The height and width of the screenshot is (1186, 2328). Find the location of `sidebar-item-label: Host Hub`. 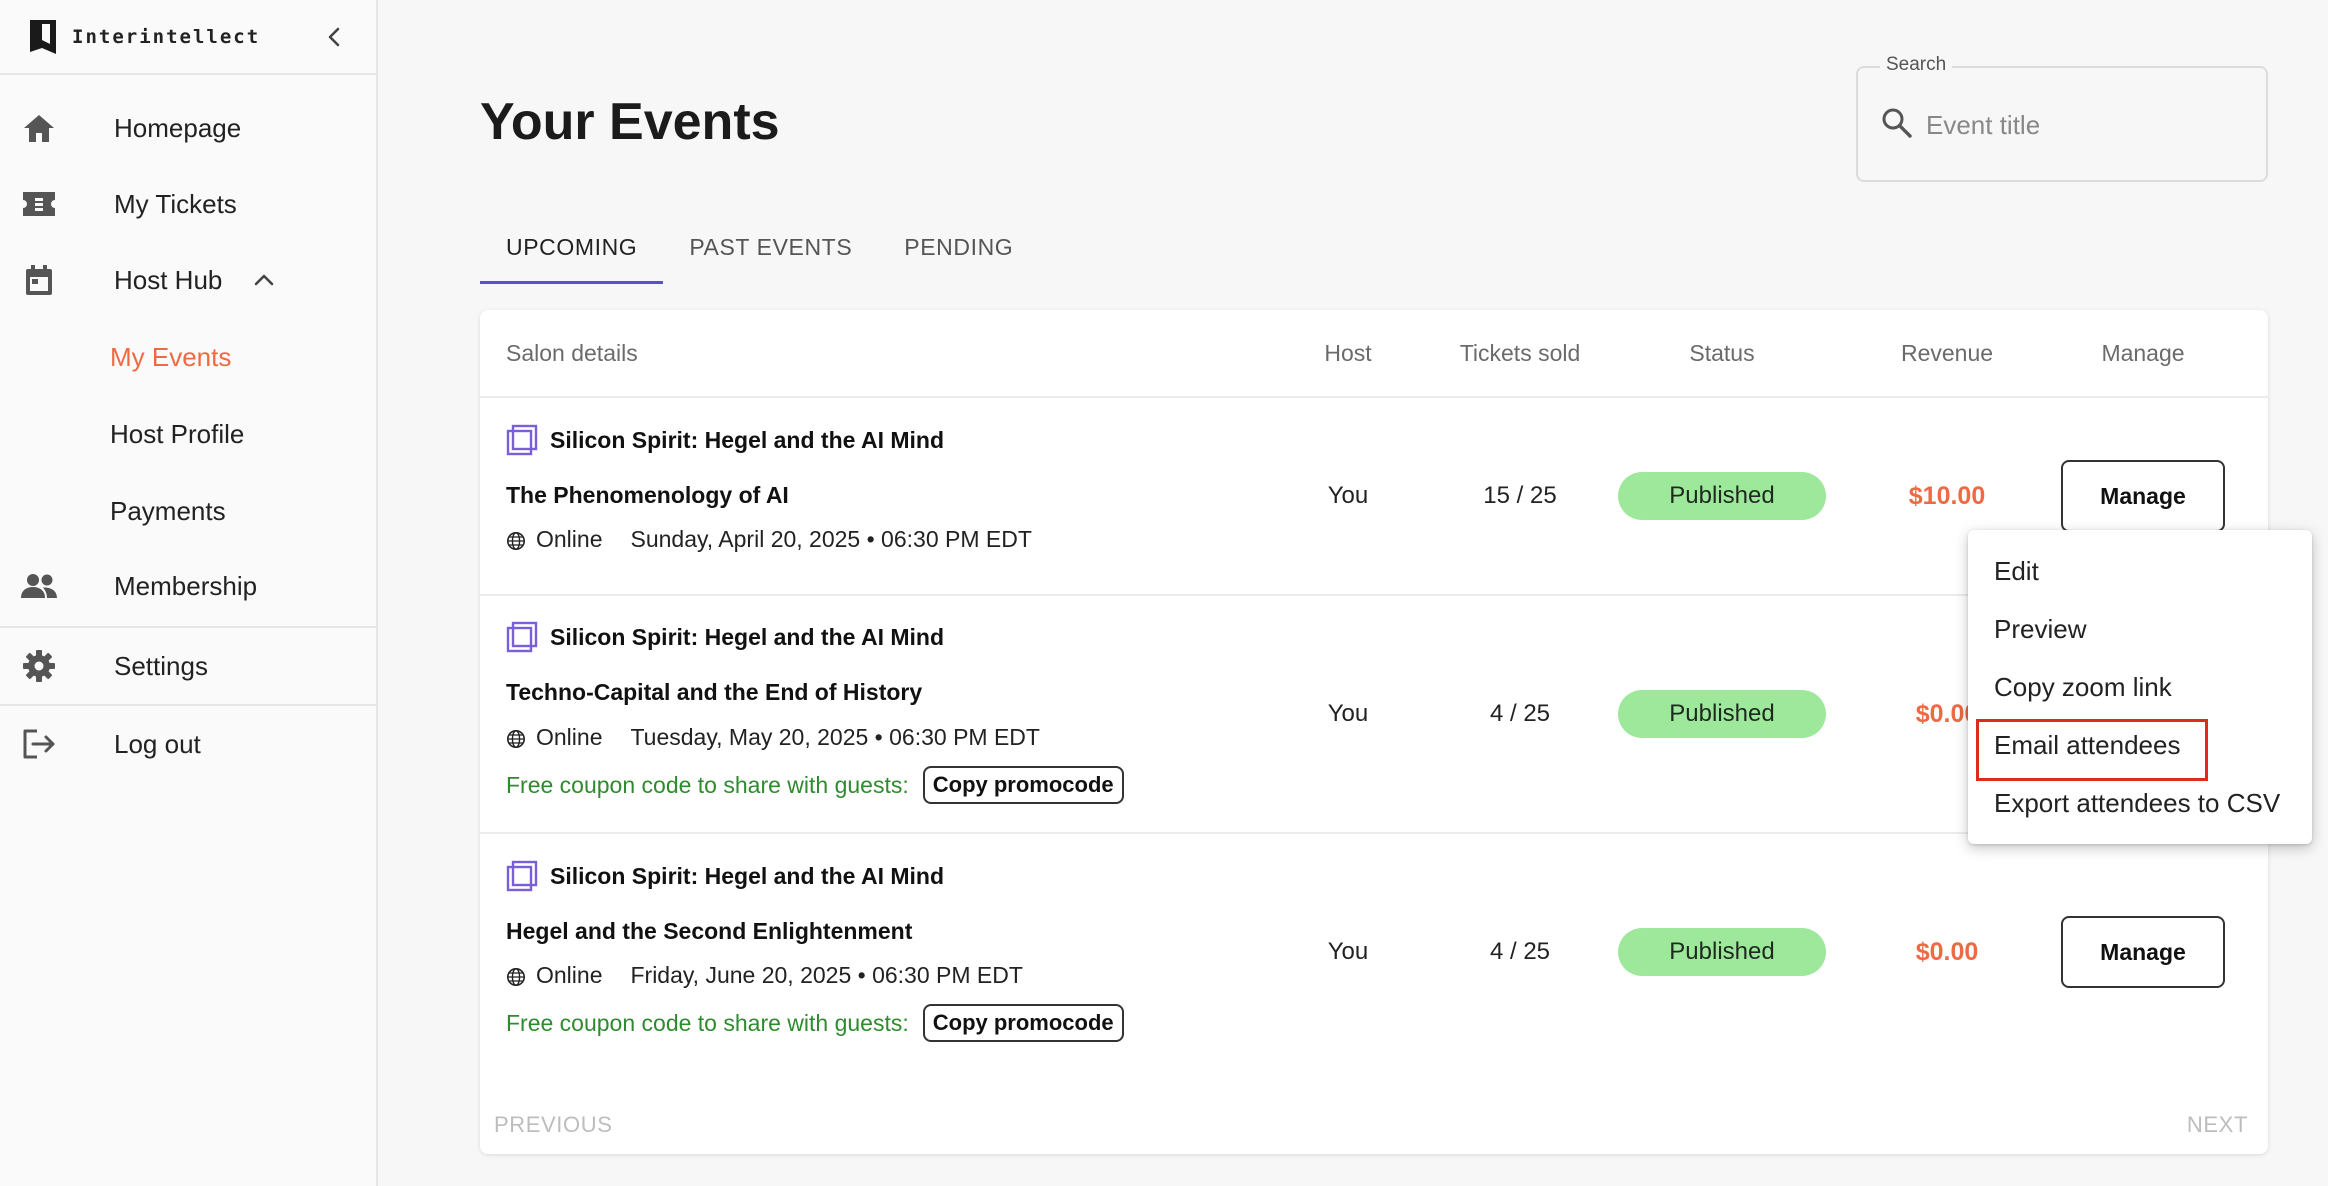

sidebar-item-label: Host Hub is located at coordinates (168, 279).